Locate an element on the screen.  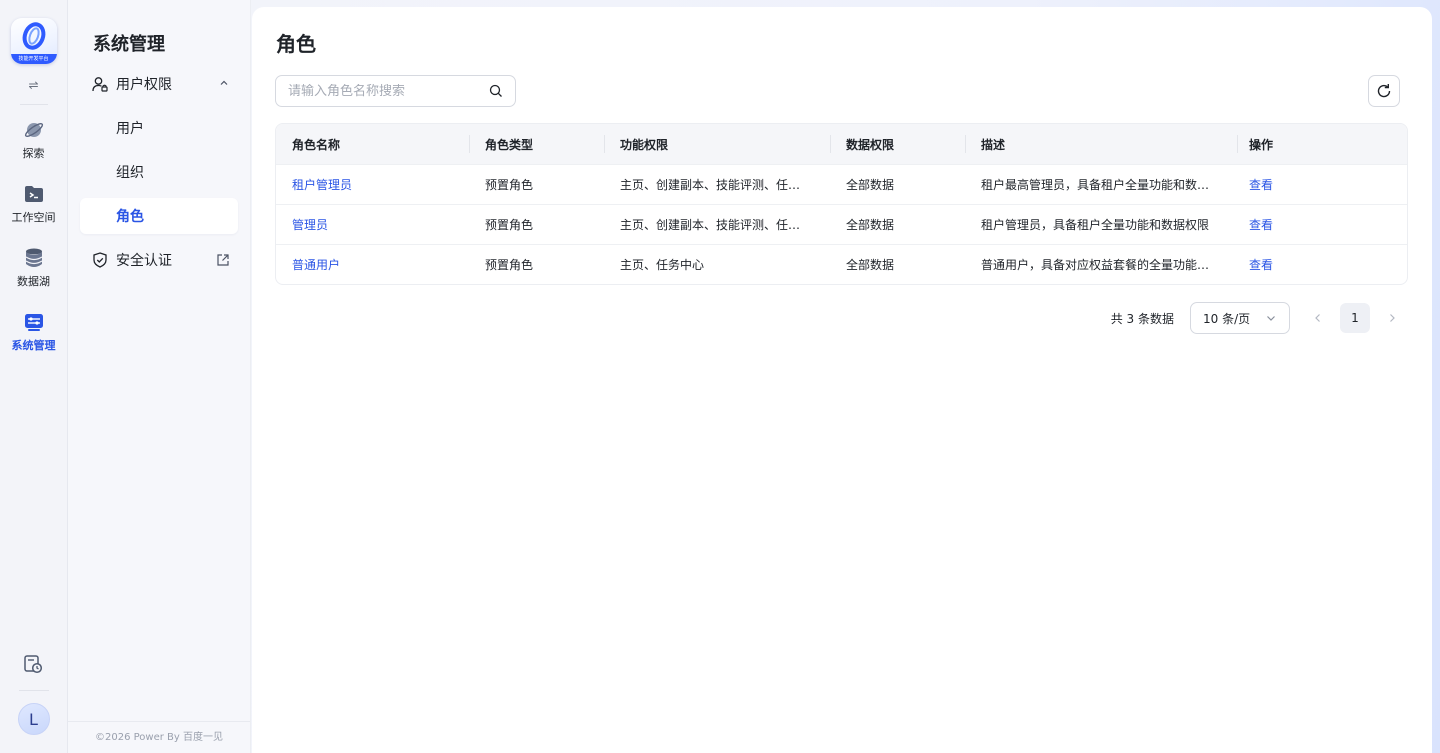
swap-icon: ⇌ is located at coordinates (33, 85).